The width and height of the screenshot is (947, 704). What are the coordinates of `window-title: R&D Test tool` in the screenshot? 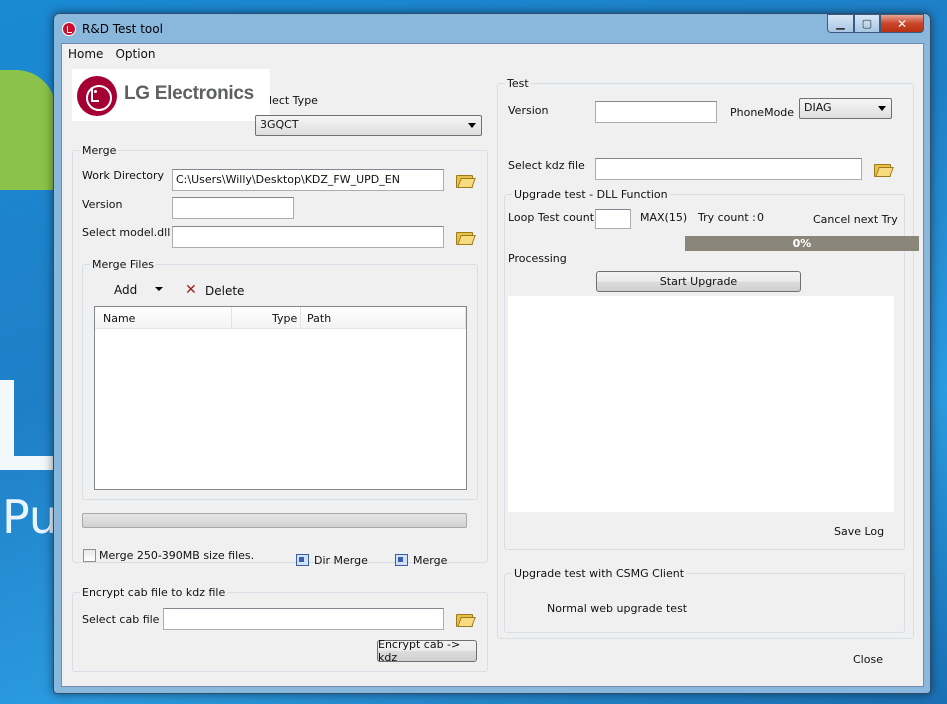 It's located at (122, 29).